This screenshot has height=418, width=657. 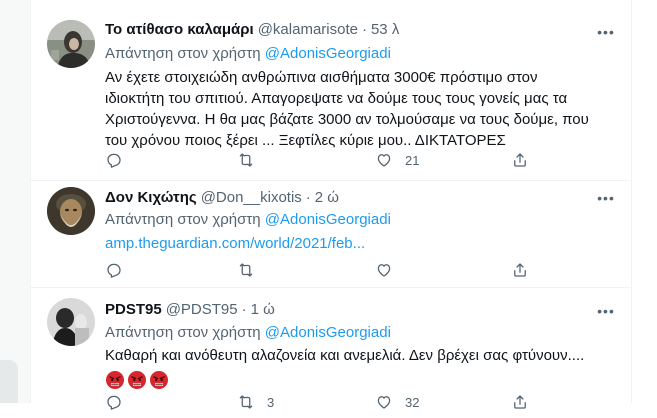 What do you see at coordinates (133, 309) in the screenshot?
I see `display-name: PDST95` at bounding box center [133, 309].